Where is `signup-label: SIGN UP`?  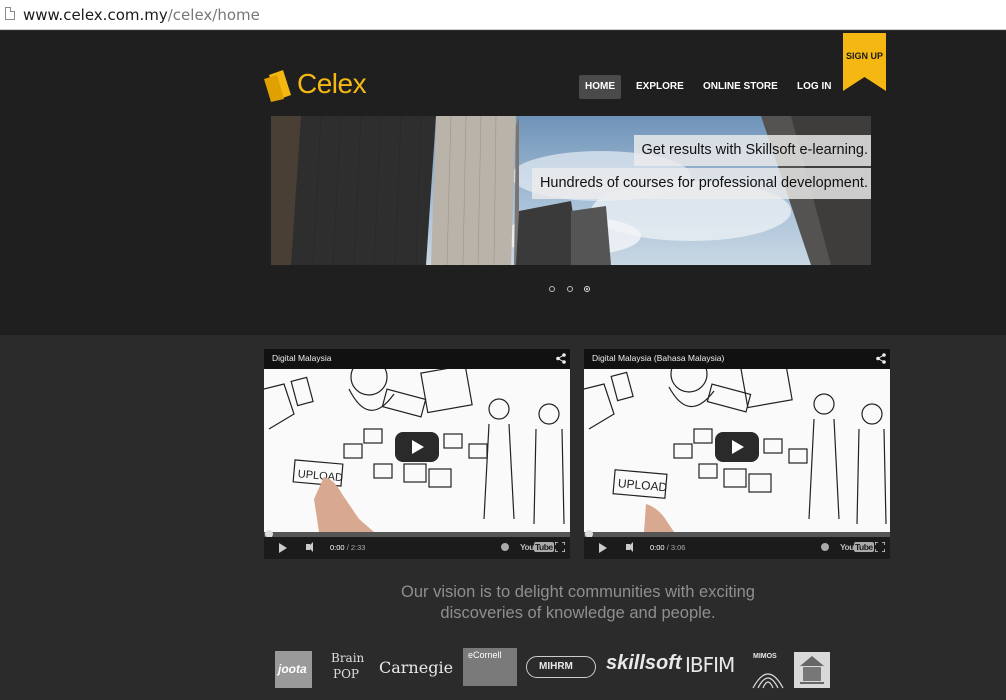
signup-label: SIGN UP is located at coordinates (864, 56).